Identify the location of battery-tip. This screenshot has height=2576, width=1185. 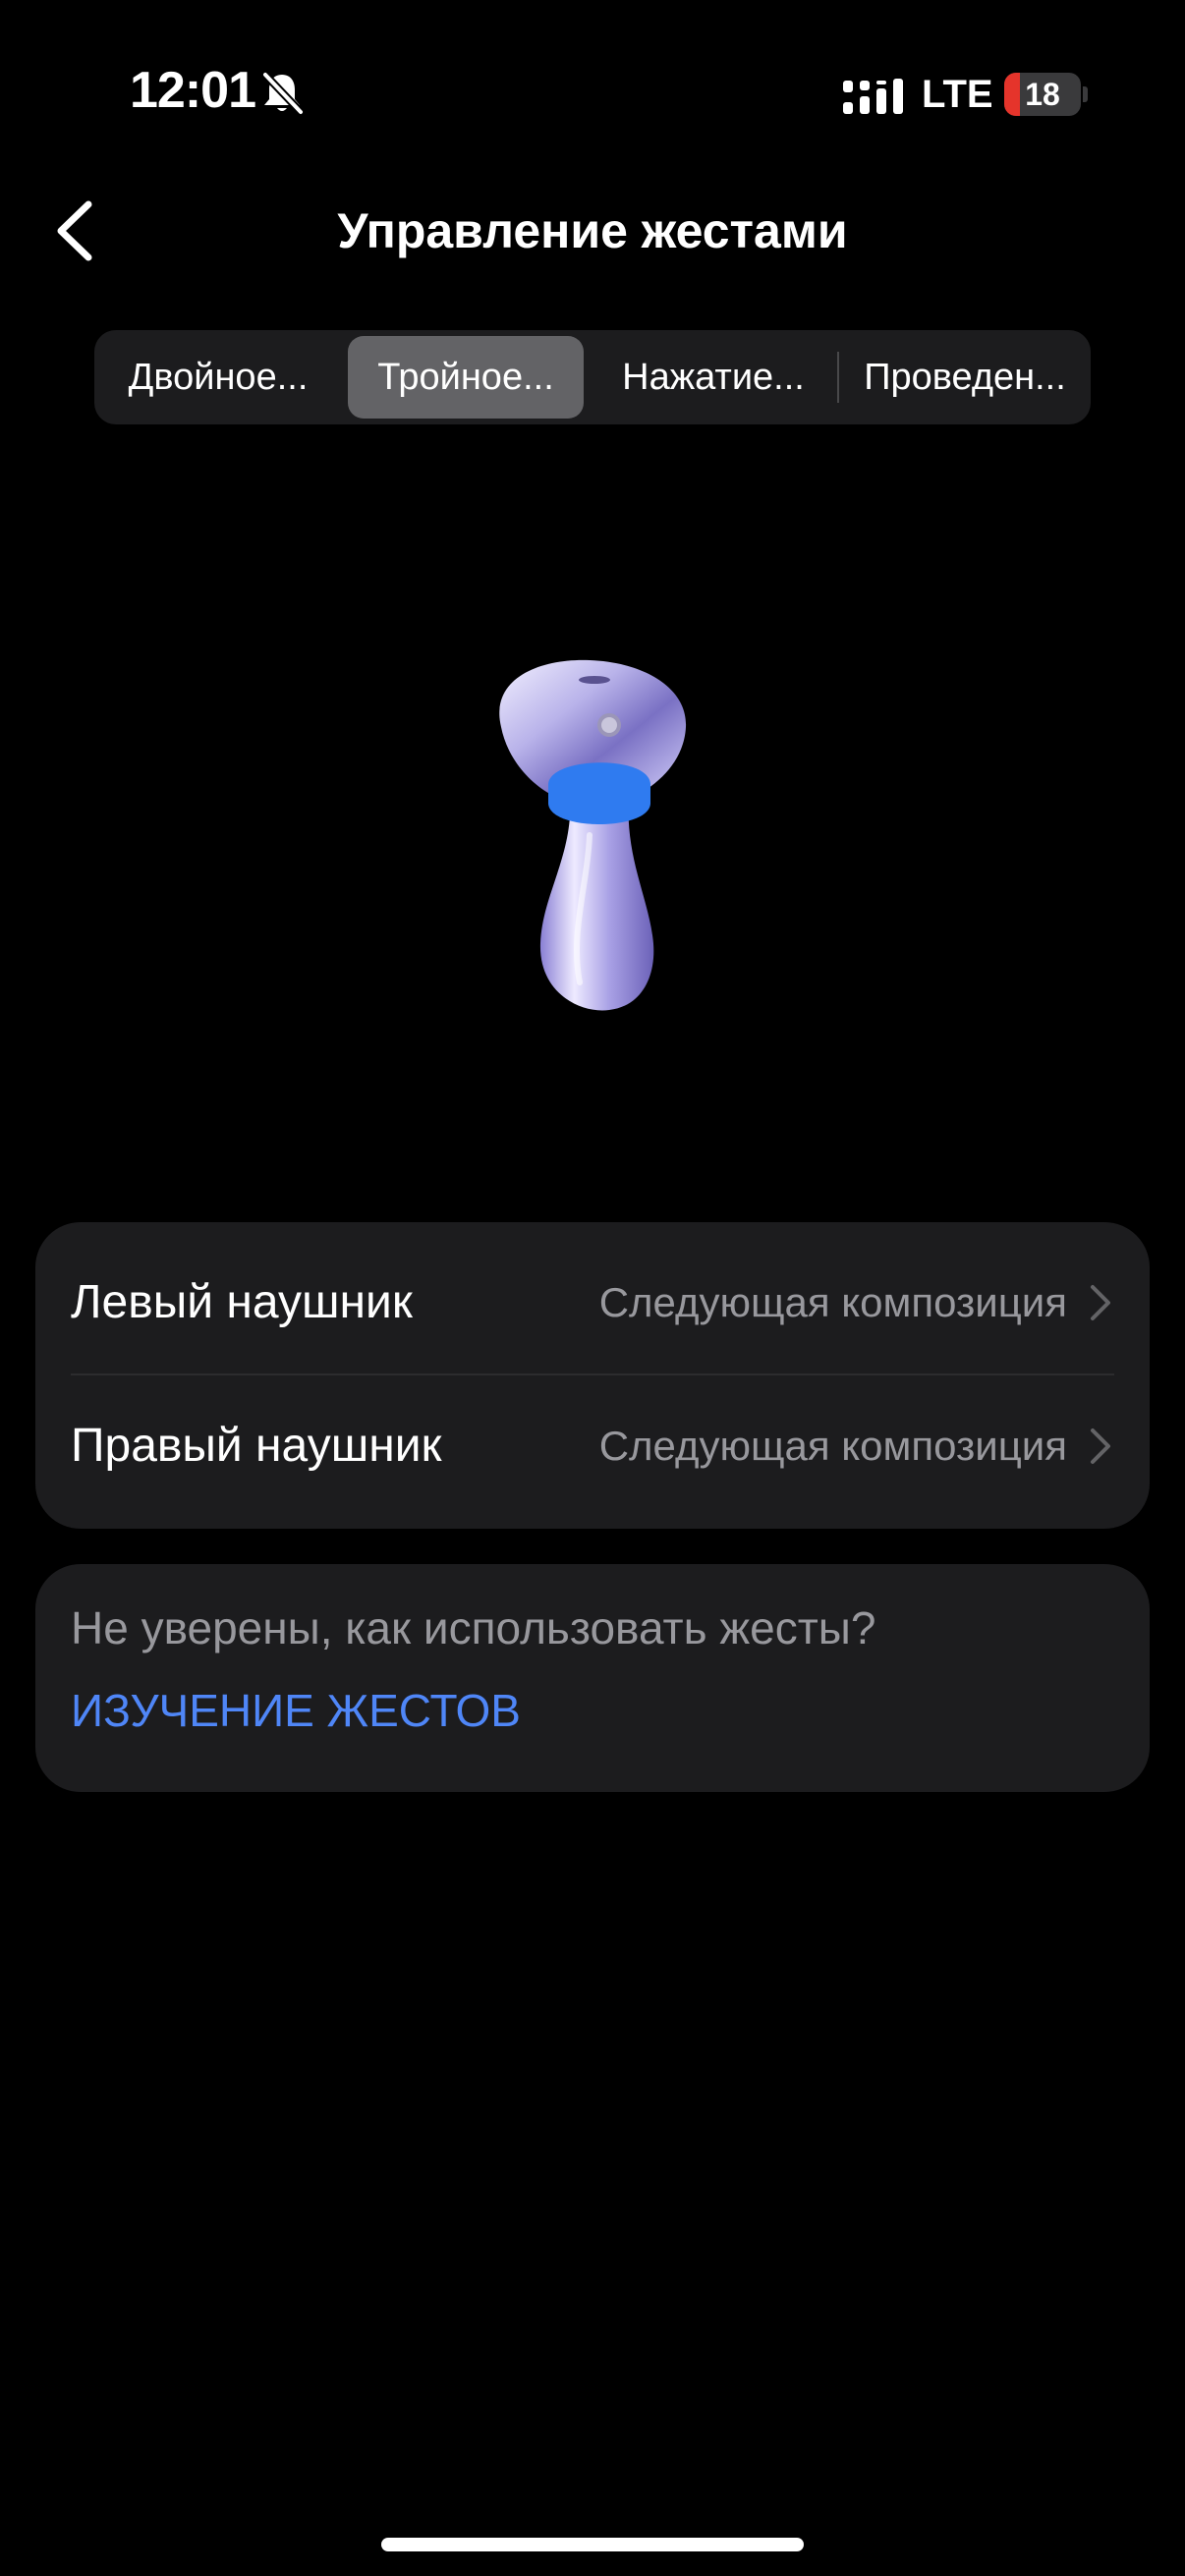
(1085, 94).